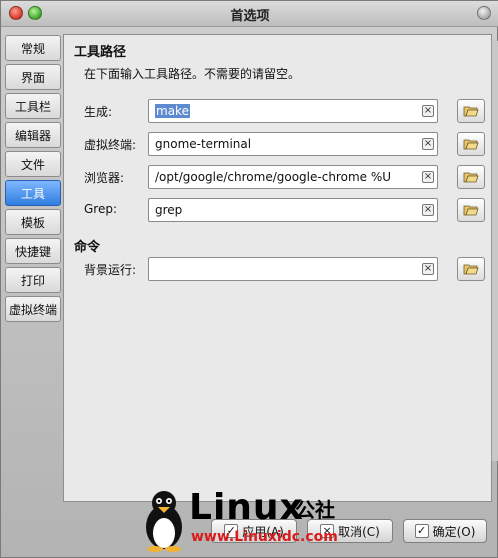 This screenshot has width=498, height=558. What do you see at coordinates (87, 247) in the screenshot?
I see `commands-heading: 命令` at bounding box center [87, 247].